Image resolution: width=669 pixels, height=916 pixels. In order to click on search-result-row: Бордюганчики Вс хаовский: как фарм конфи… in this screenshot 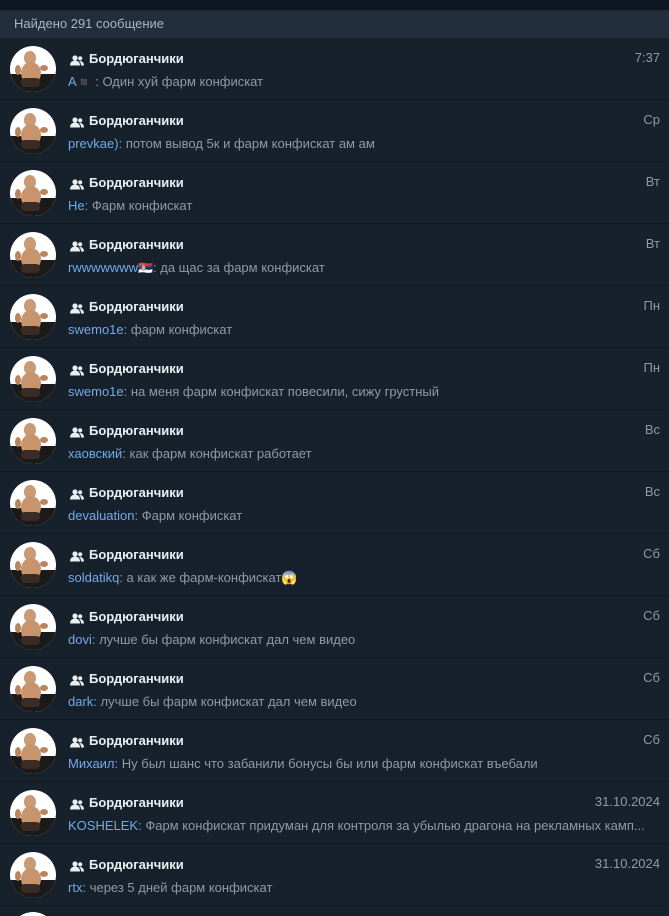, I will do `click(334, 441)`.